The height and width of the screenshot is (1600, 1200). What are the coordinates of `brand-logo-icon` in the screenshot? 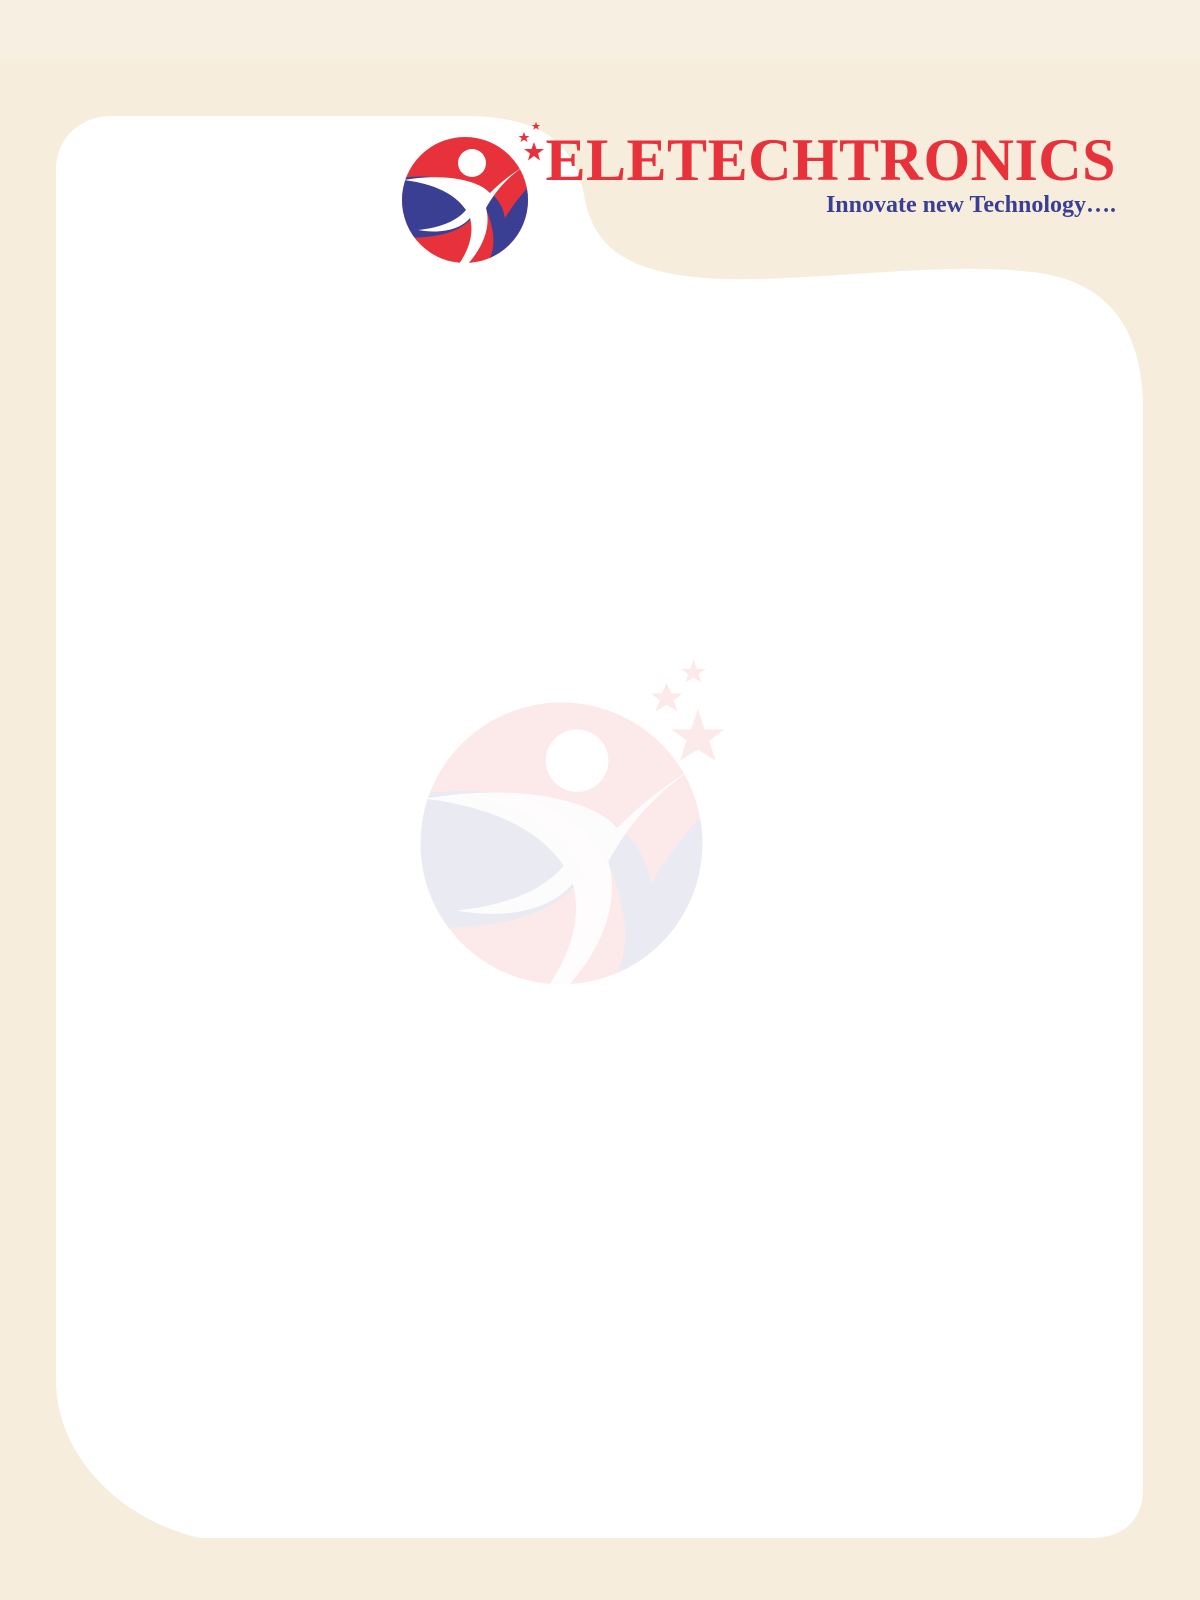 It's located at (473, 195).